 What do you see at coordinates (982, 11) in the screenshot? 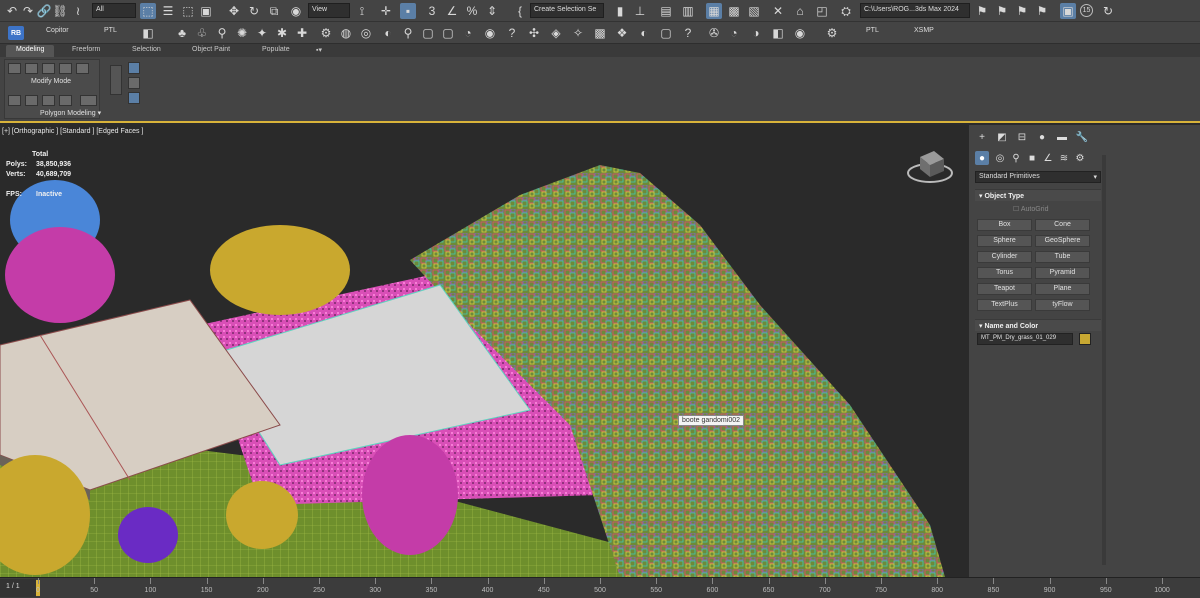
I see `project-folder-icon: ⚑` at bounding box center [982, 11].